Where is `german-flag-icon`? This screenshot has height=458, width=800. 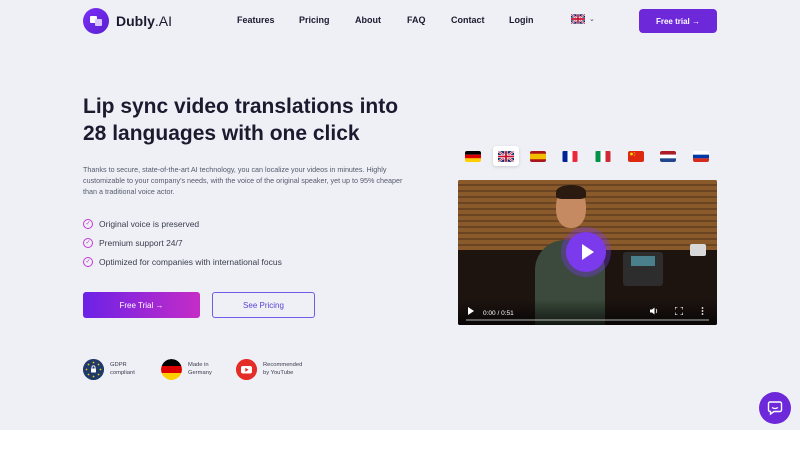
german-flag-icon is located at coordinates (171, 369).